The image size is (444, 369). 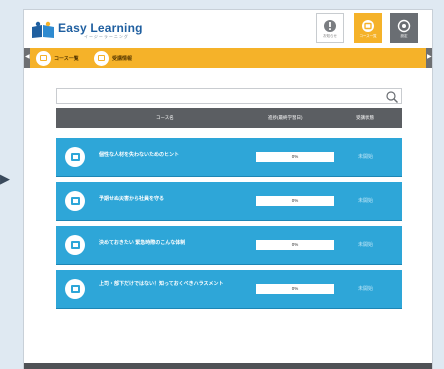 I want to click on pointer-arrow-icon: ▶, so click(x=5, y=179).